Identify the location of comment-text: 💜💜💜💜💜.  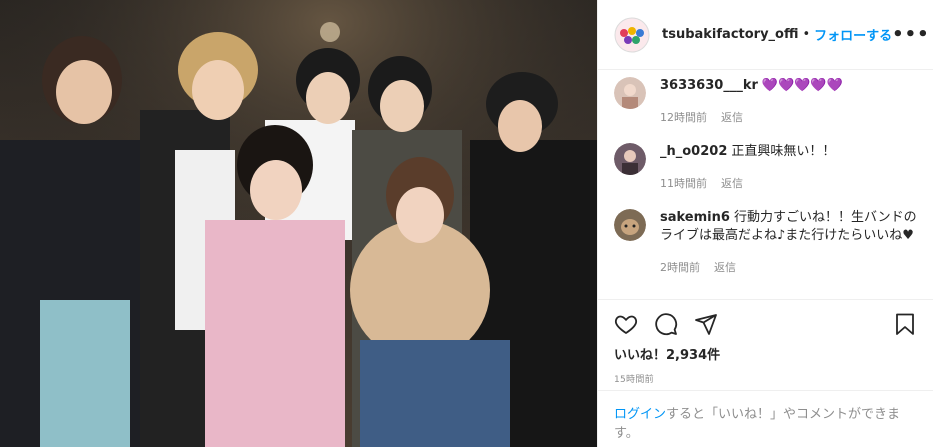
(802, 85).